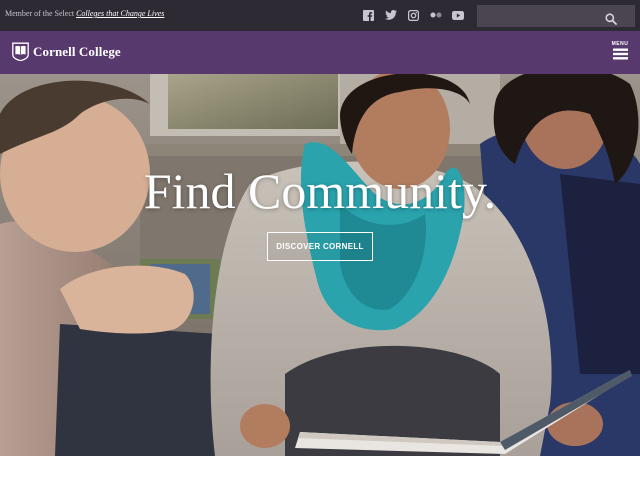  What do you see at coordinates (77, 51) in the screenshot?
I see `site-name: Cornell College` at bounding box center [77, 51].